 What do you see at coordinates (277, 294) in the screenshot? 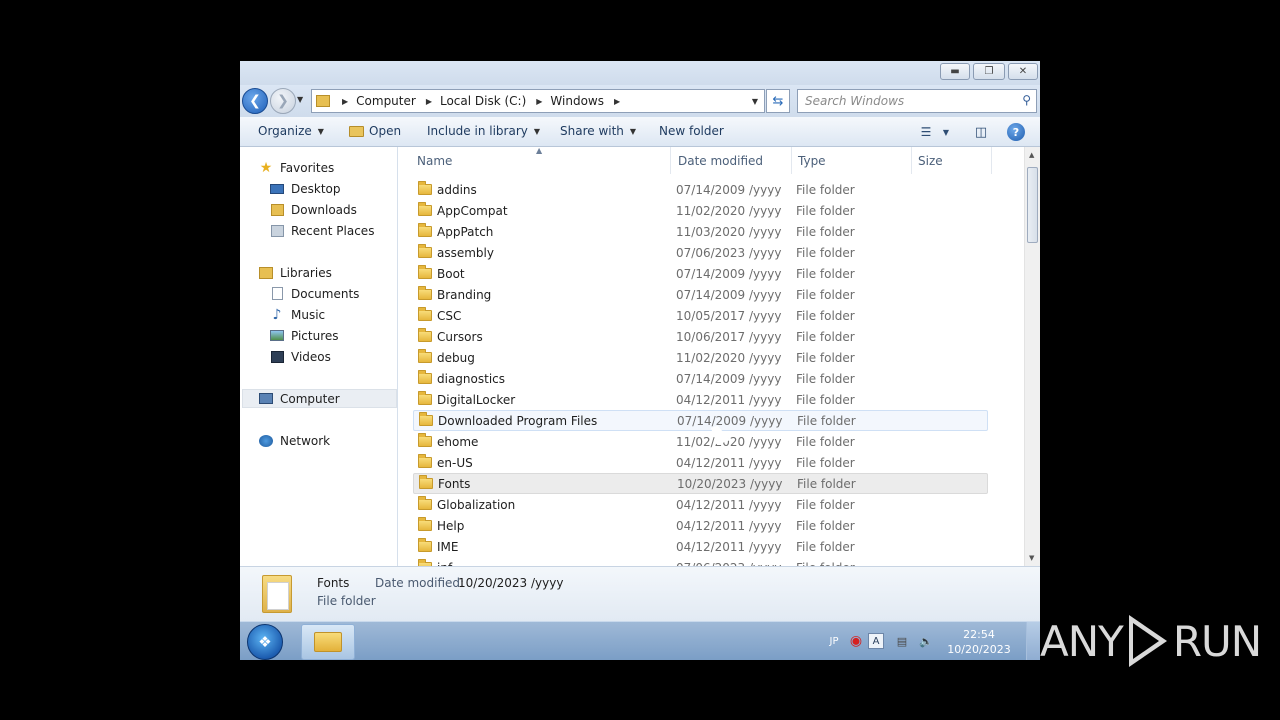
I see `documents-icon` at bounding box center [277, 294].